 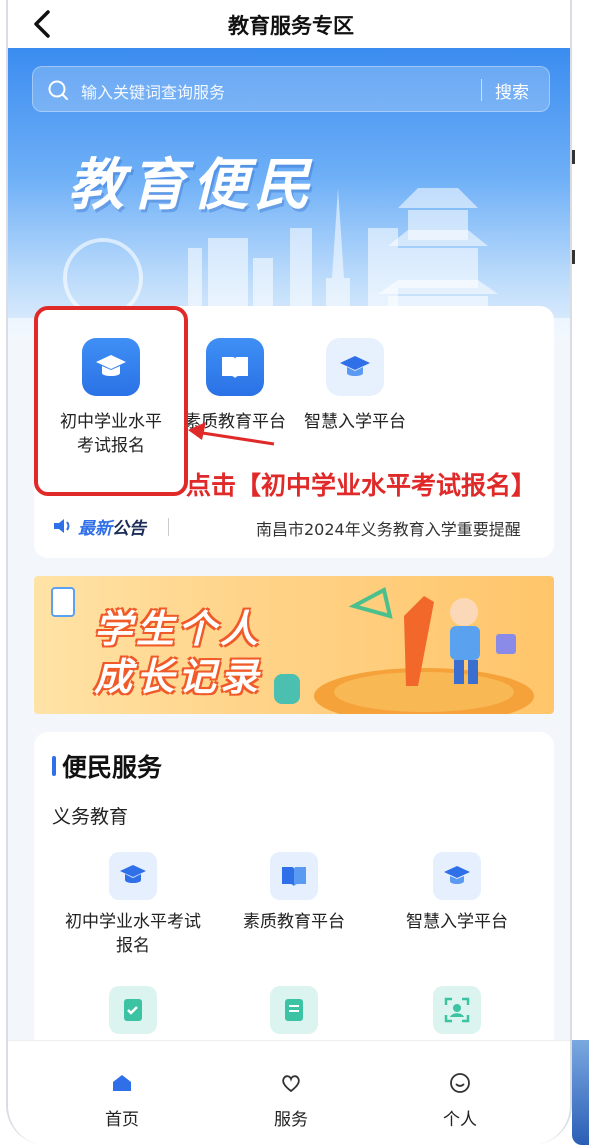 I want to click on annotation-arrow-icon, so click(x=231, y=434).